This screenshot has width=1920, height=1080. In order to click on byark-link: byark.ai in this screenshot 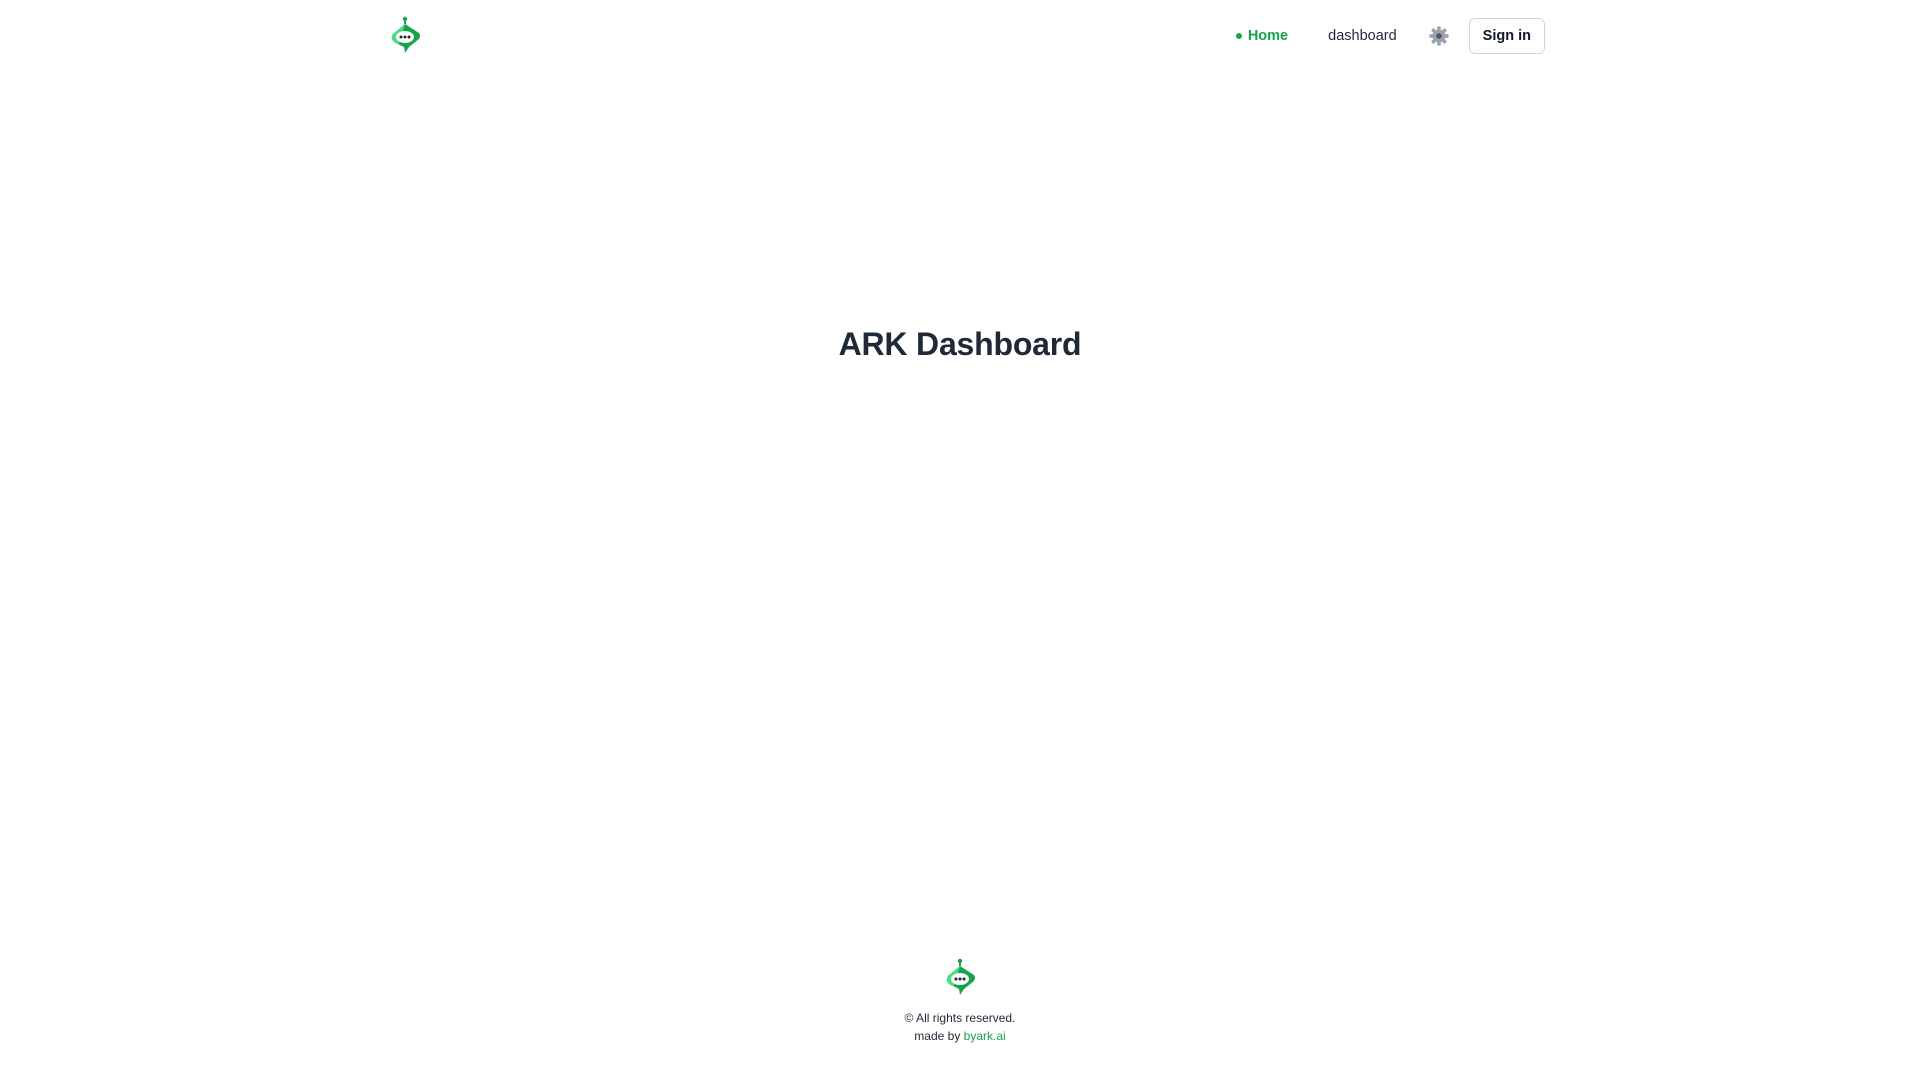, I will do `click(985, 1036)`.